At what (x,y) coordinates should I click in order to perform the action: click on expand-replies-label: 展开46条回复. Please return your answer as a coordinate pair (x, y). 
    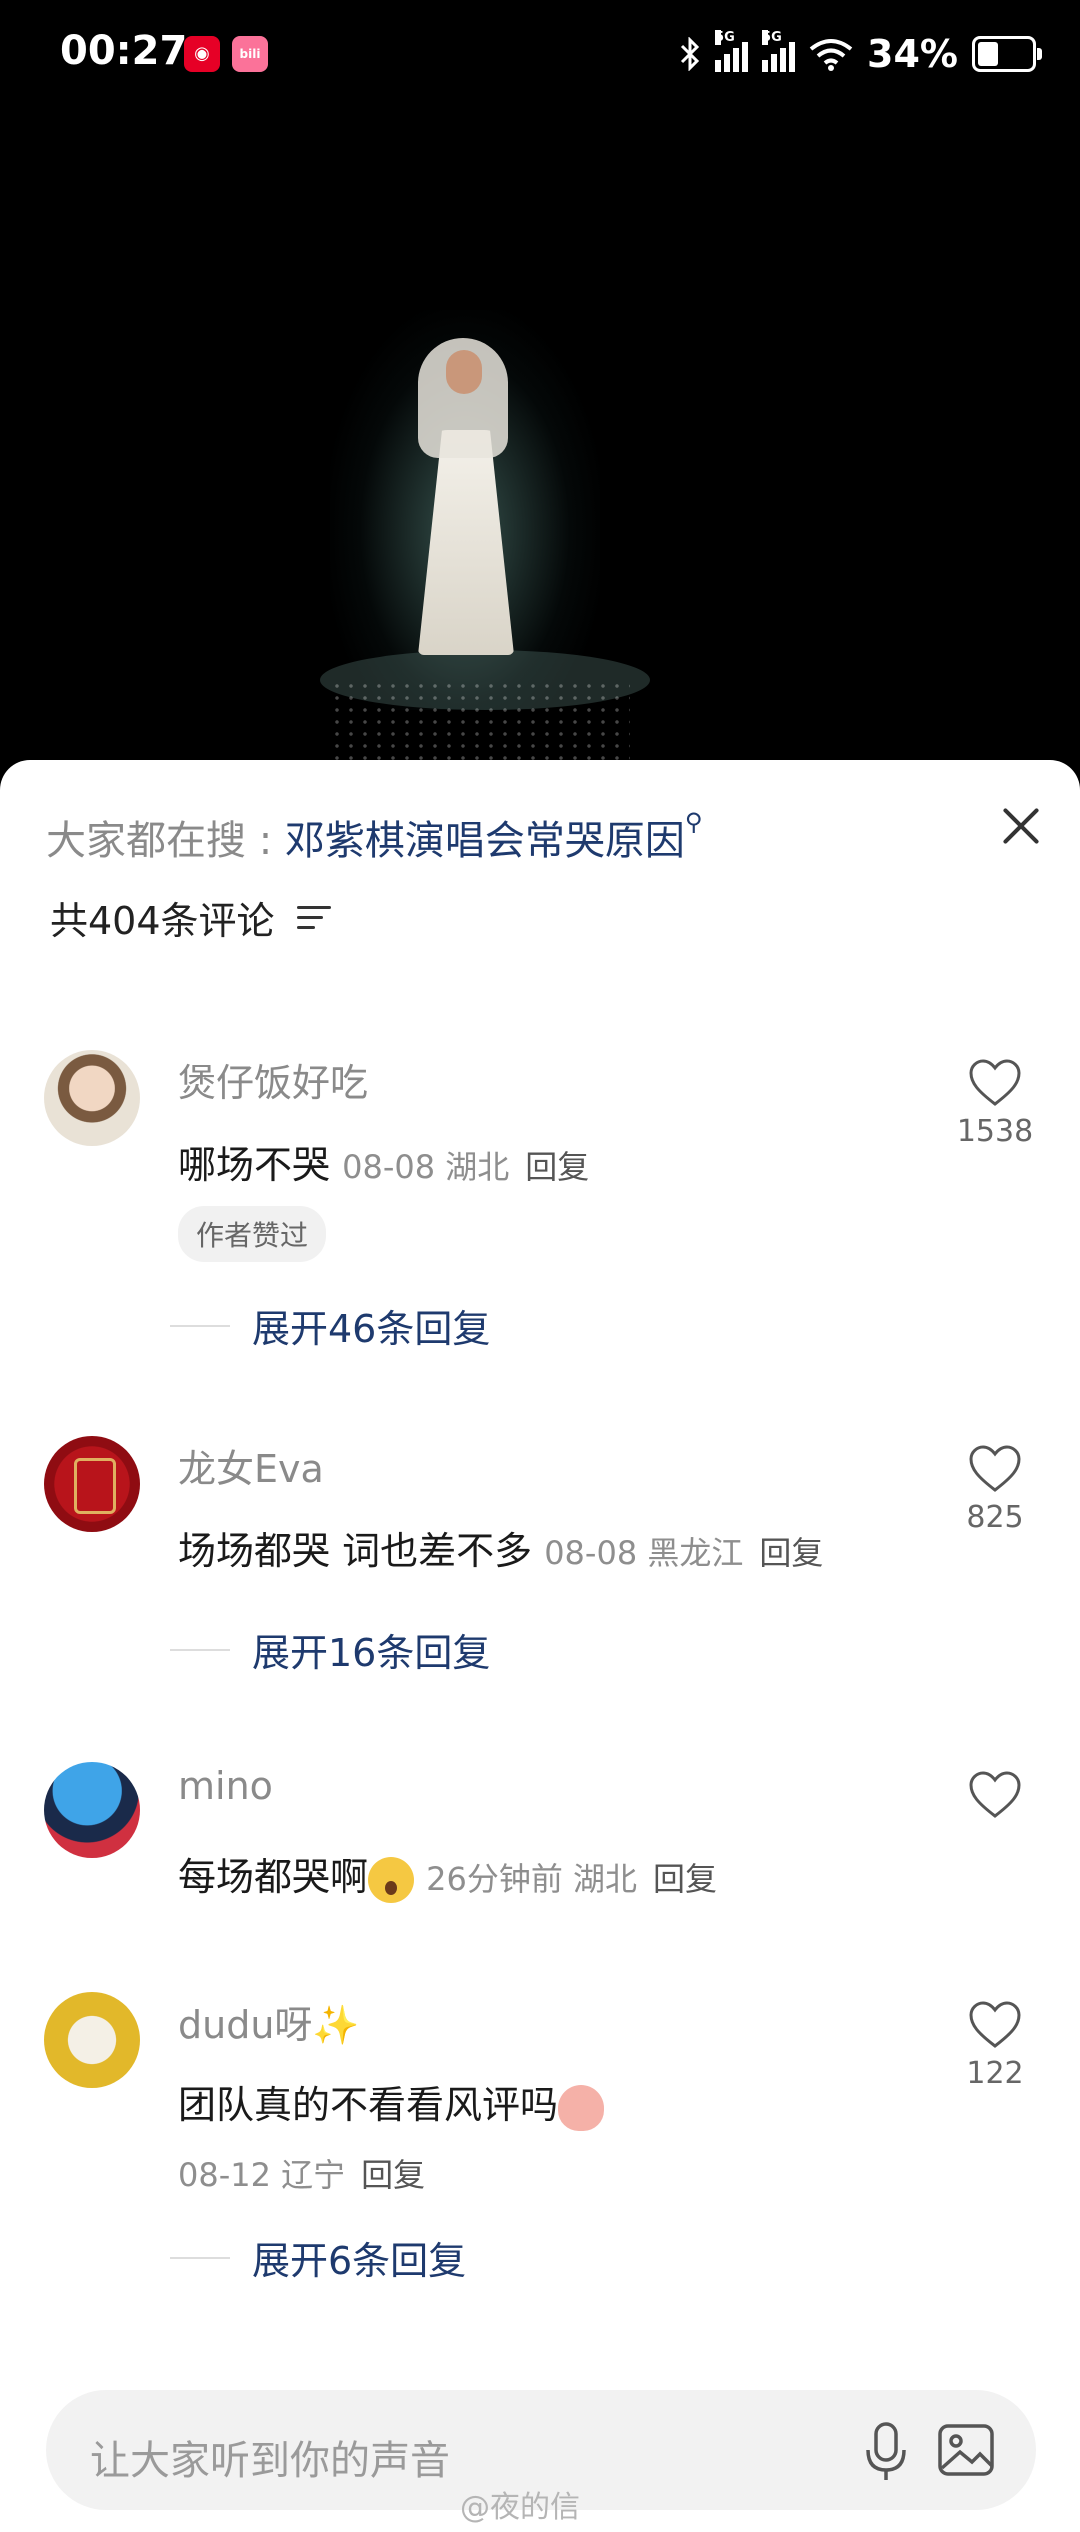
    Looking at the image, I should click on (371, 1329).